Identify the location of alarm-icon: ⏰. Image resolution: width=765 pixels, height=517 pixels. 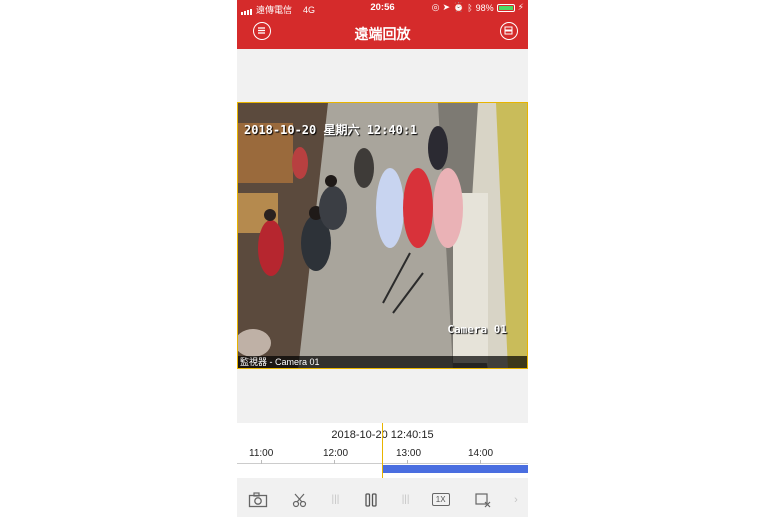
(459, 7).